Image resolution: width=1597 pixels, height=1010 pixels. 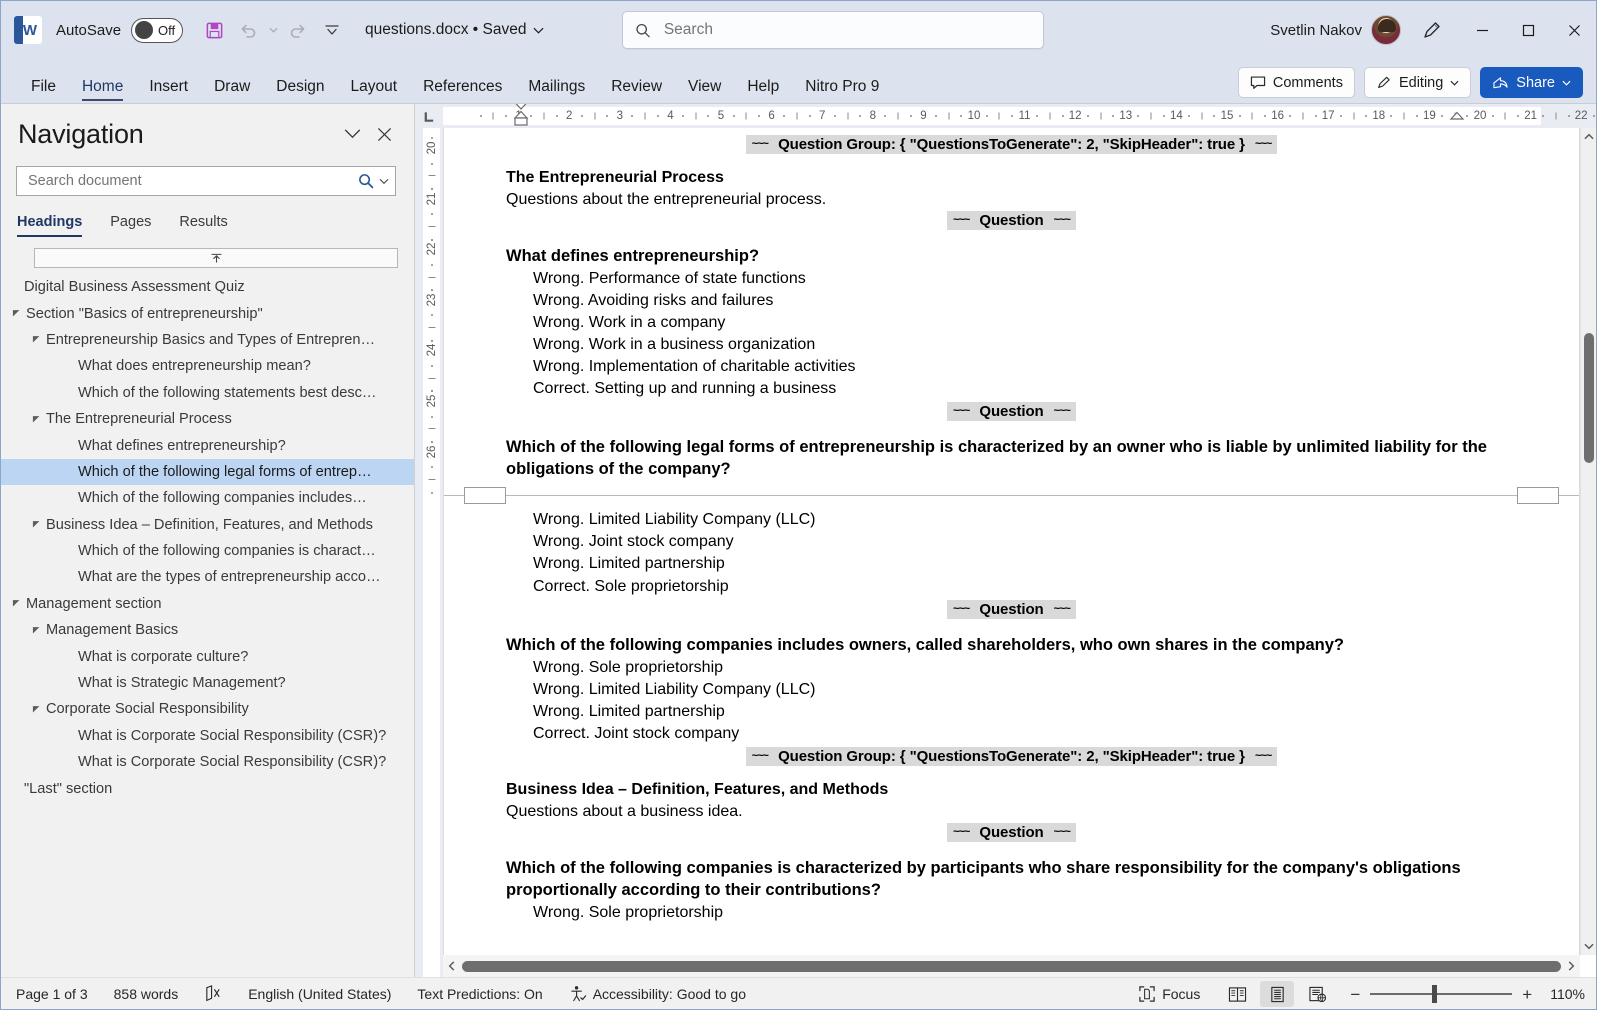 I want to click on answer-option: Correct. Joint stock company, so click(x=1025, y=734).